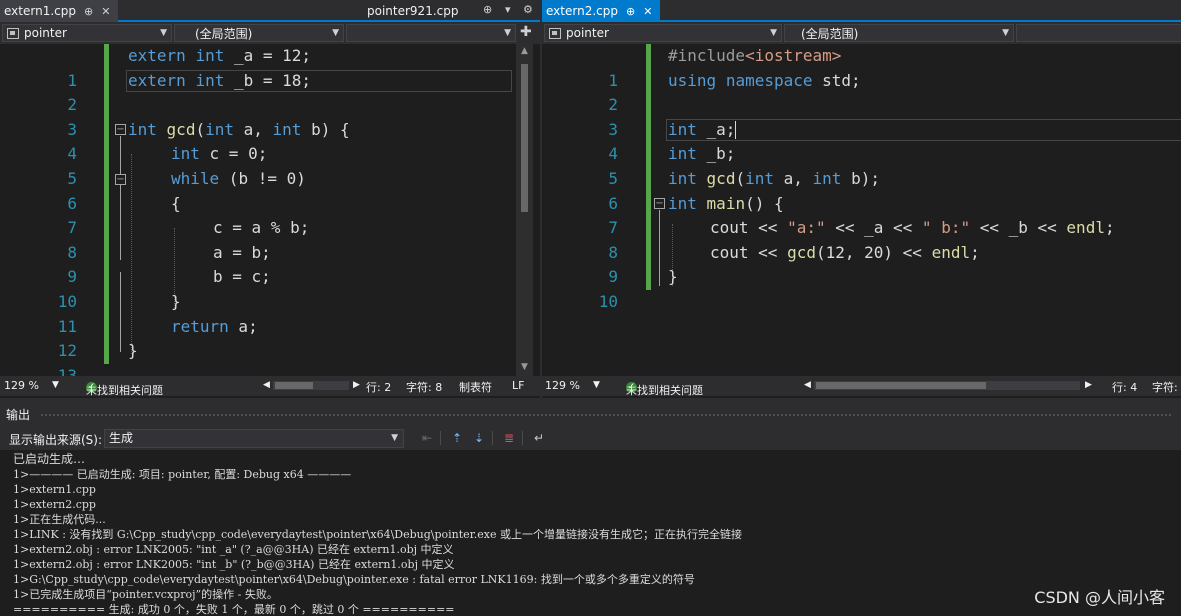  Describe the element at coordinates (861, 165) in the screenshot. I see `code-line: 5 int _b;` at that location.